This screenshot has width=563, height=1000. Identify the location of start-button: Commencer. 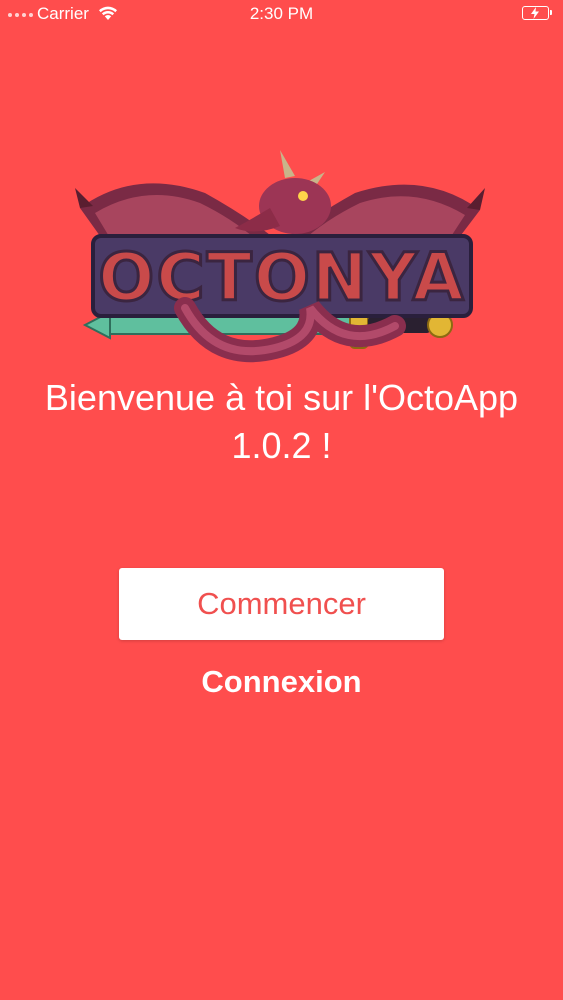
(281, 604).